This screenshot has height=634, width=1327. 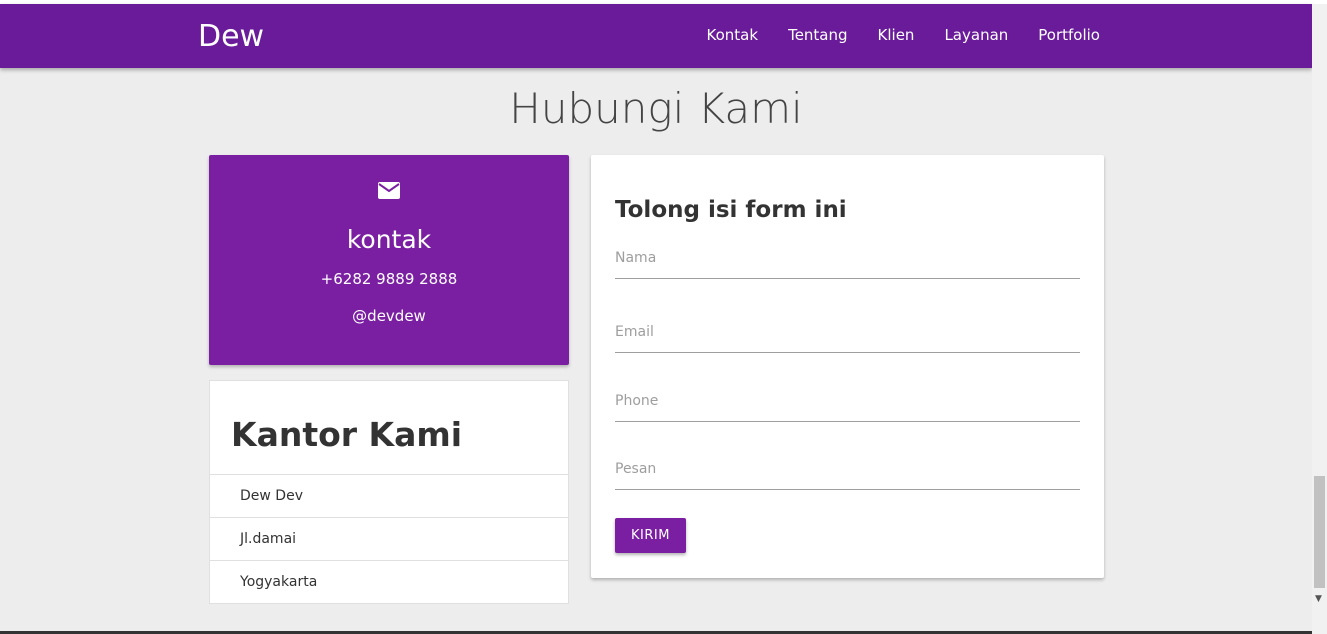 I want to click on form-title: Tolong isi form ini, so click(x=731, y=210).